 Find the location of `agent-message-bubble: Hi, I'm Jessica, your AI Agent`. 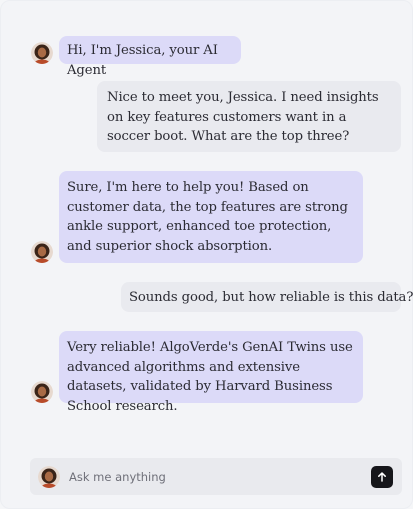

agent-message-bubble: Hi, I'm Jessica, your AI Agent is located at coordinates (150, 57).